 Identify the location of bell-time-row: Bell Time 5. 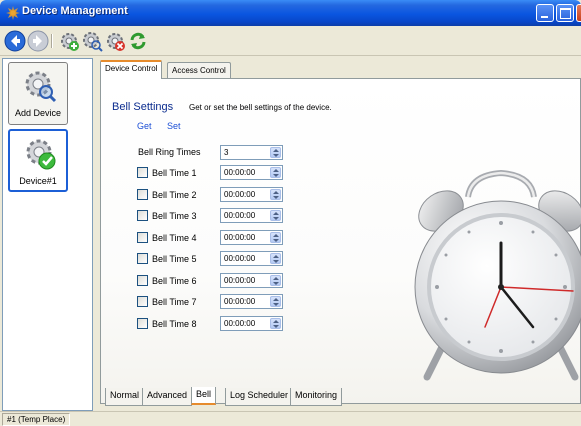
(210, 259).